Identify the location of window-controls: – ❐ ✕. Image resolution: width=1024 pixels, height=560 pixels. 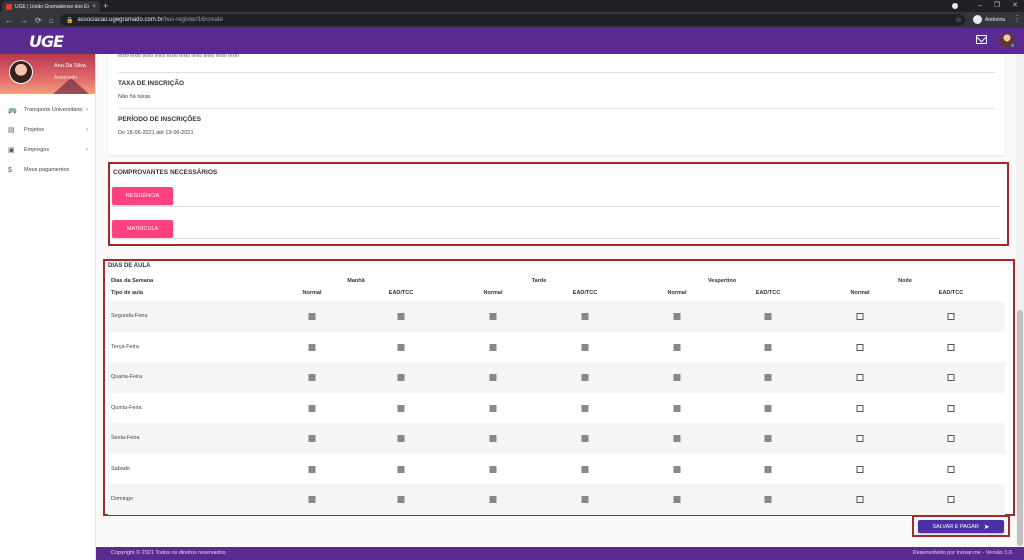
(998, 6).